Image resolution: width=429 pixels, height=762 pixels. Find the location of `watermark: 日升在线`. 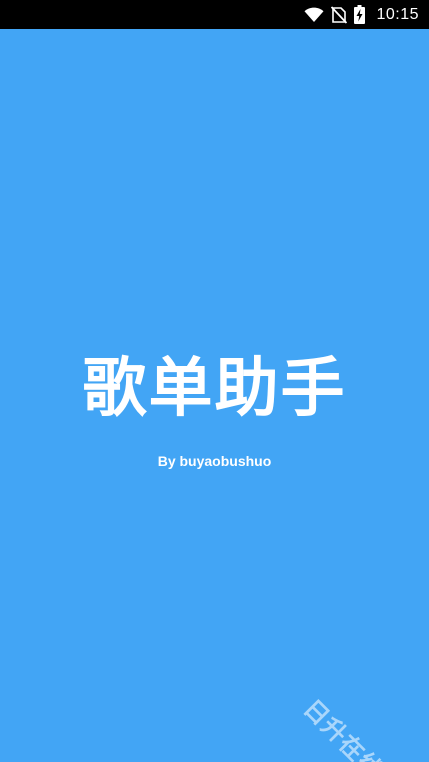

watermark: 日升在线 is located at coordinates (343, 728).